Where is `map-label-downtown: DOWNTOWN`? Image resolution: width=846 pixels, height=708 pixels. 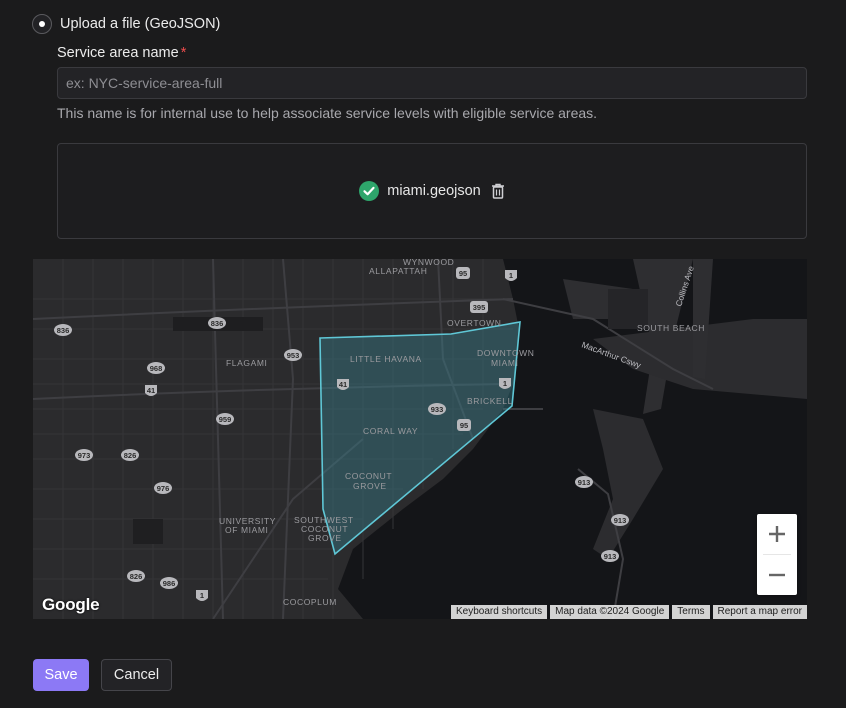 map-label-downtown: DOWNTOWN is located at coordinates (506, 353).